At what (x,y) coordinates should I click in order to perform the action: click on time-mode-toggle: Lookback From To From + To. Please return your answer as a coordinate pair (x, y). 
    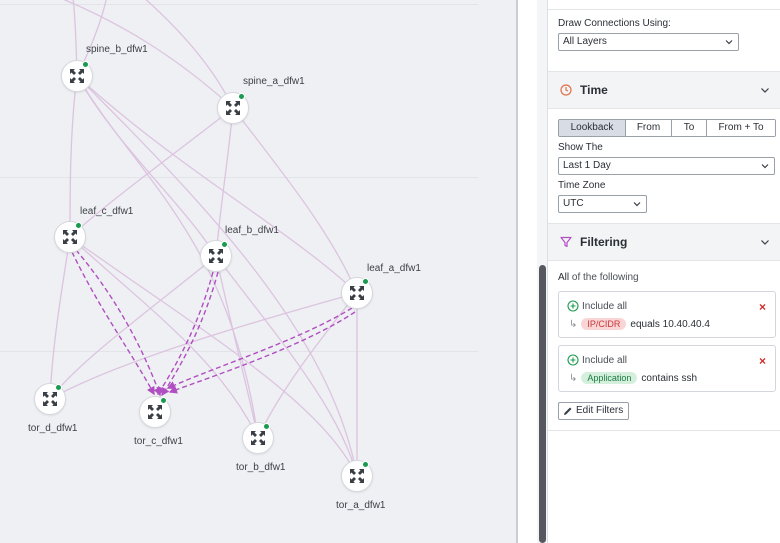
    Looking at the image, I should click on (667, 128).